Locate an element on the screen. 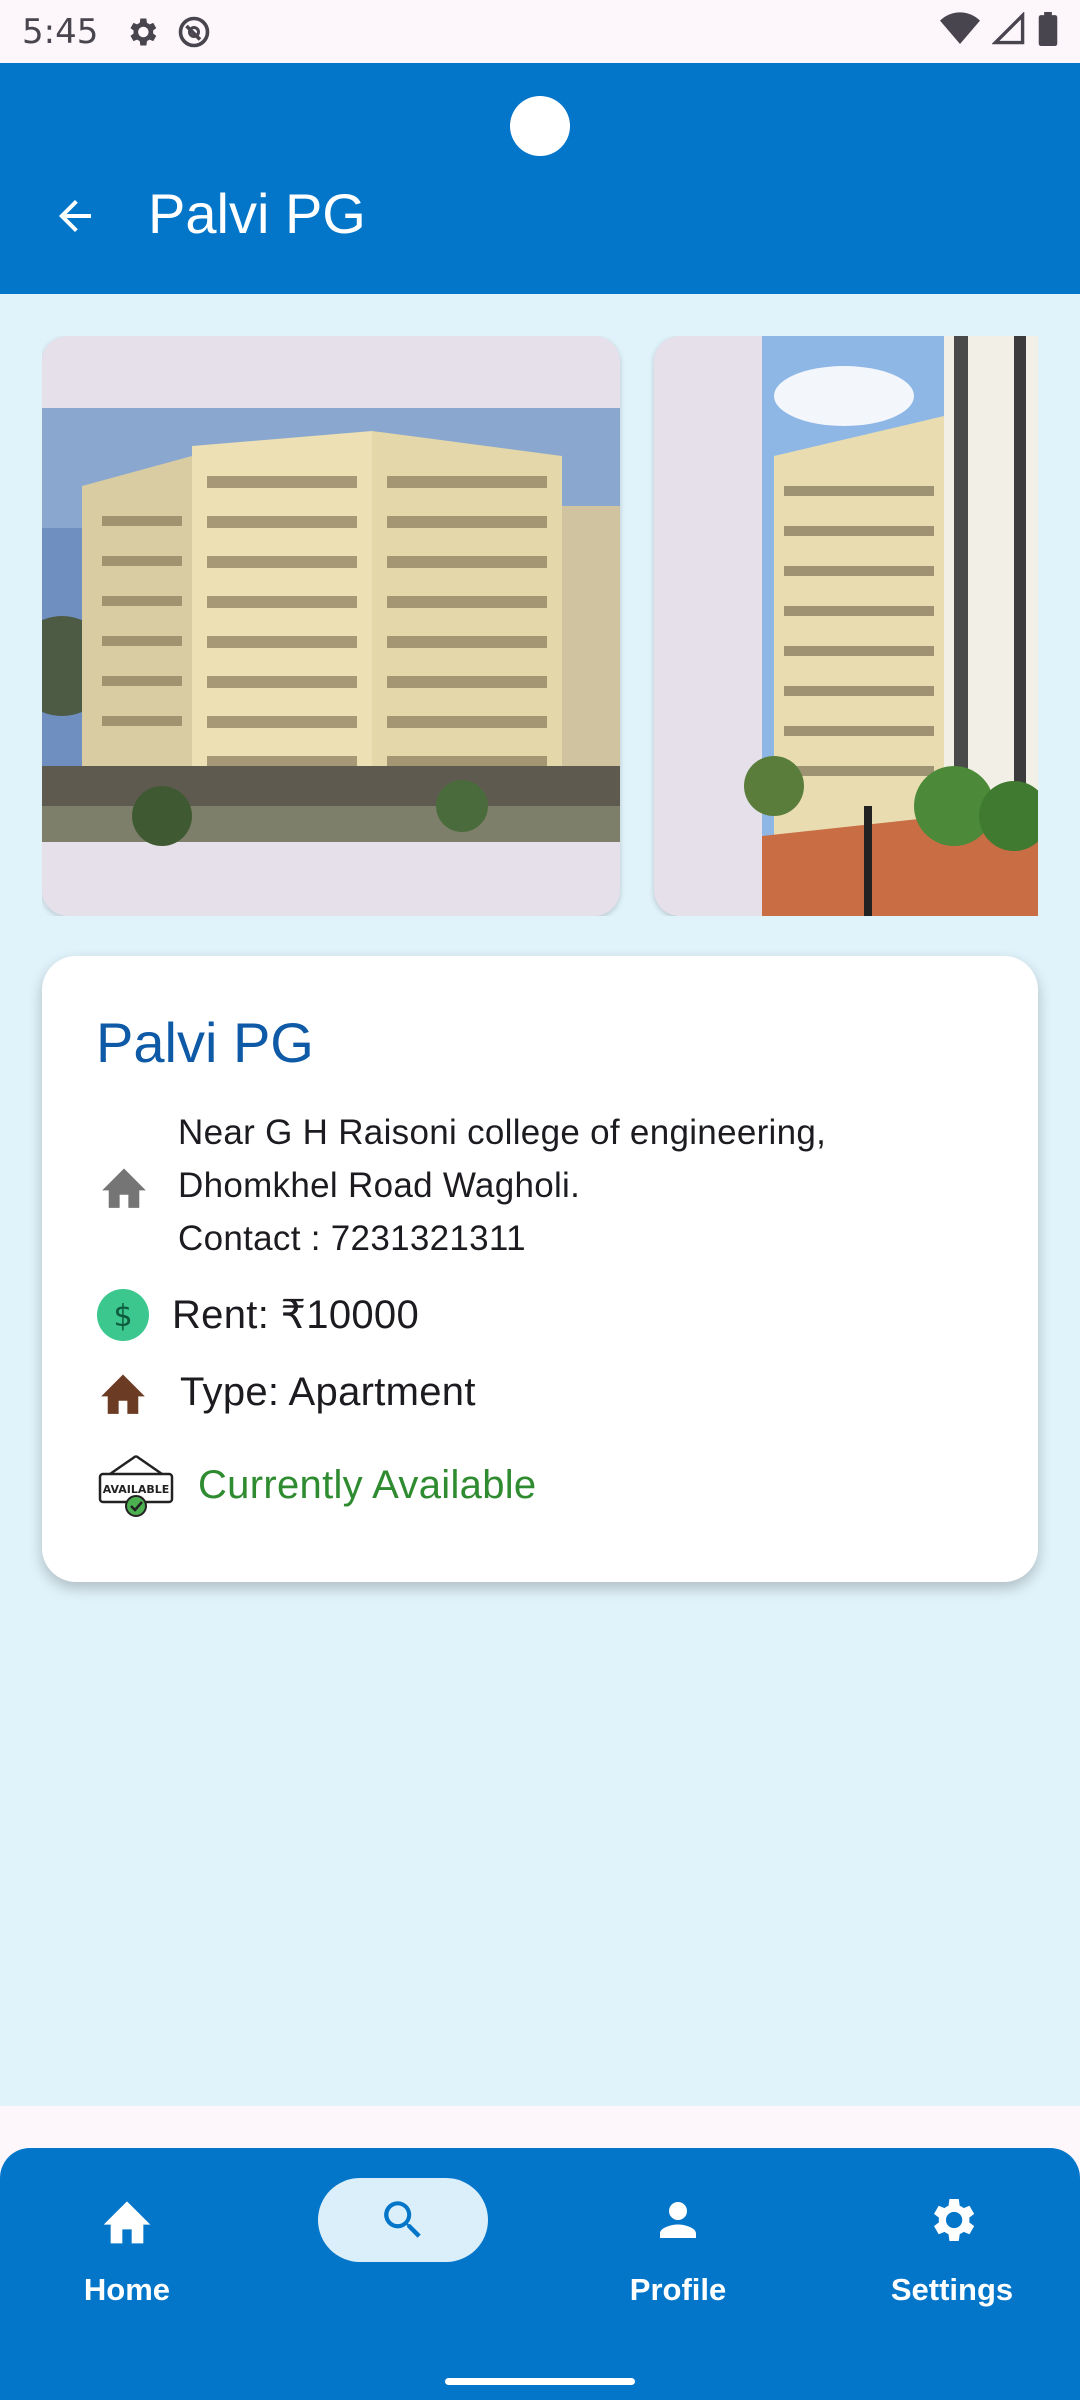 This screenshot has height=2400, width=1080. nav-item-search is located at coordinates (403, 2253).